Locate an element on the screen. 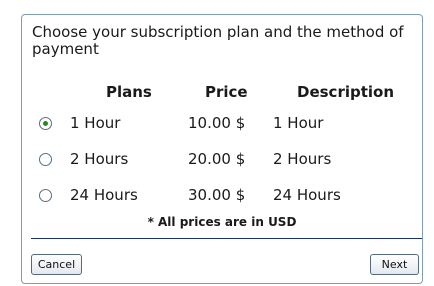 The width and height of the screenshot is (434, 286). plan-price: 10.00 $ is located at coordinates (217, 123).